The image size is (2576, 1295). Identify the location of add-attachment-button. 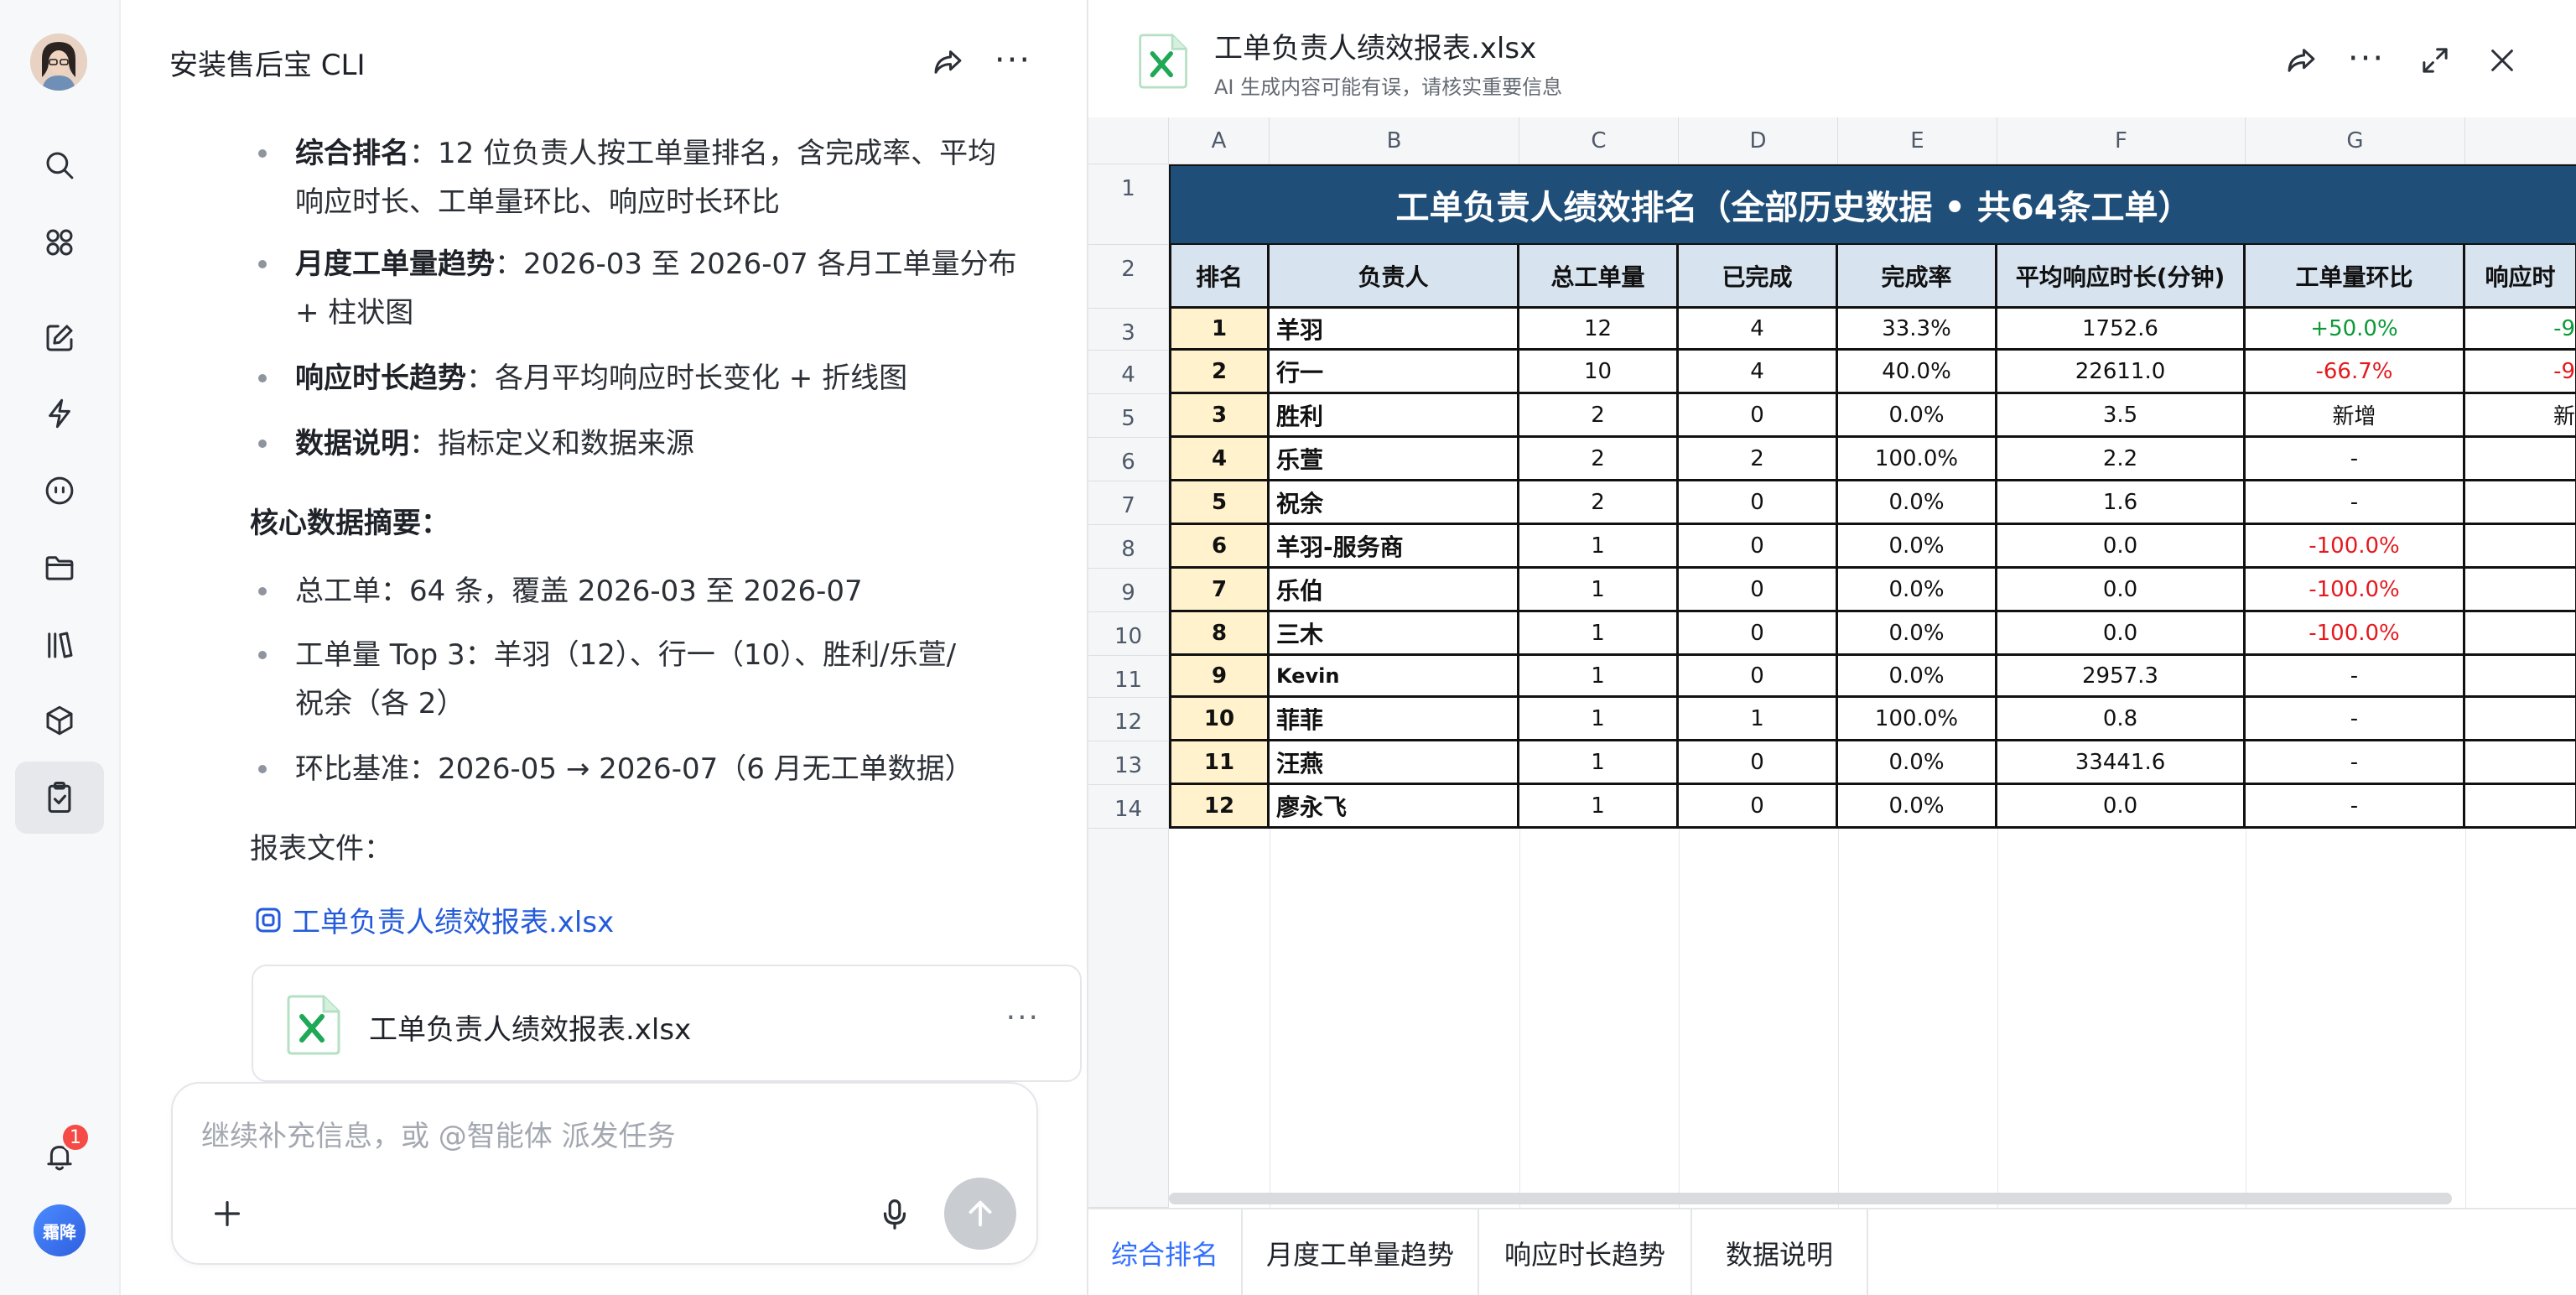
(229, 1215).